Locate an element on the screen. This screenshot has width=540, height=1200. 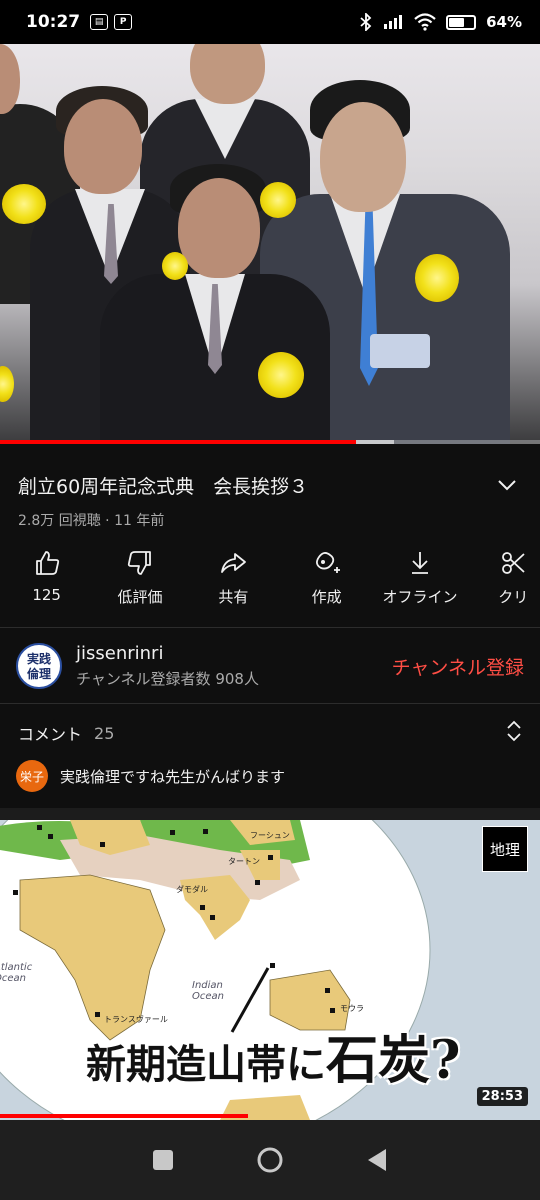
video-progress-bar is located at coordinates (270, 442).